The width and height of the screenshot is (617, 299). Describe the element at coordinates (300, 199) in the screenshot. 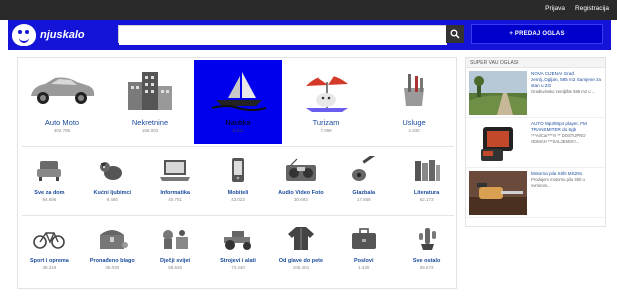

I see `category-count: 30.693` at that location.